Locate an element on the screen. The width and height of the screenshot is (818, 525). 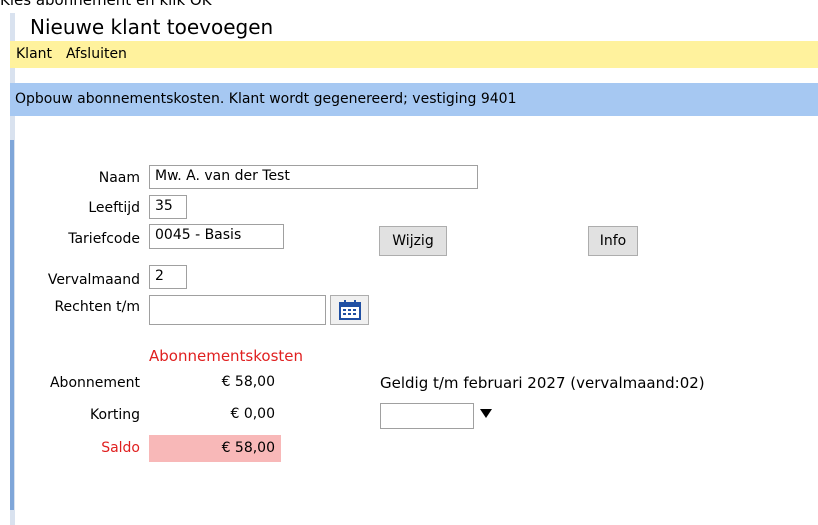
menu-bar is located at coordinates (414, 54).